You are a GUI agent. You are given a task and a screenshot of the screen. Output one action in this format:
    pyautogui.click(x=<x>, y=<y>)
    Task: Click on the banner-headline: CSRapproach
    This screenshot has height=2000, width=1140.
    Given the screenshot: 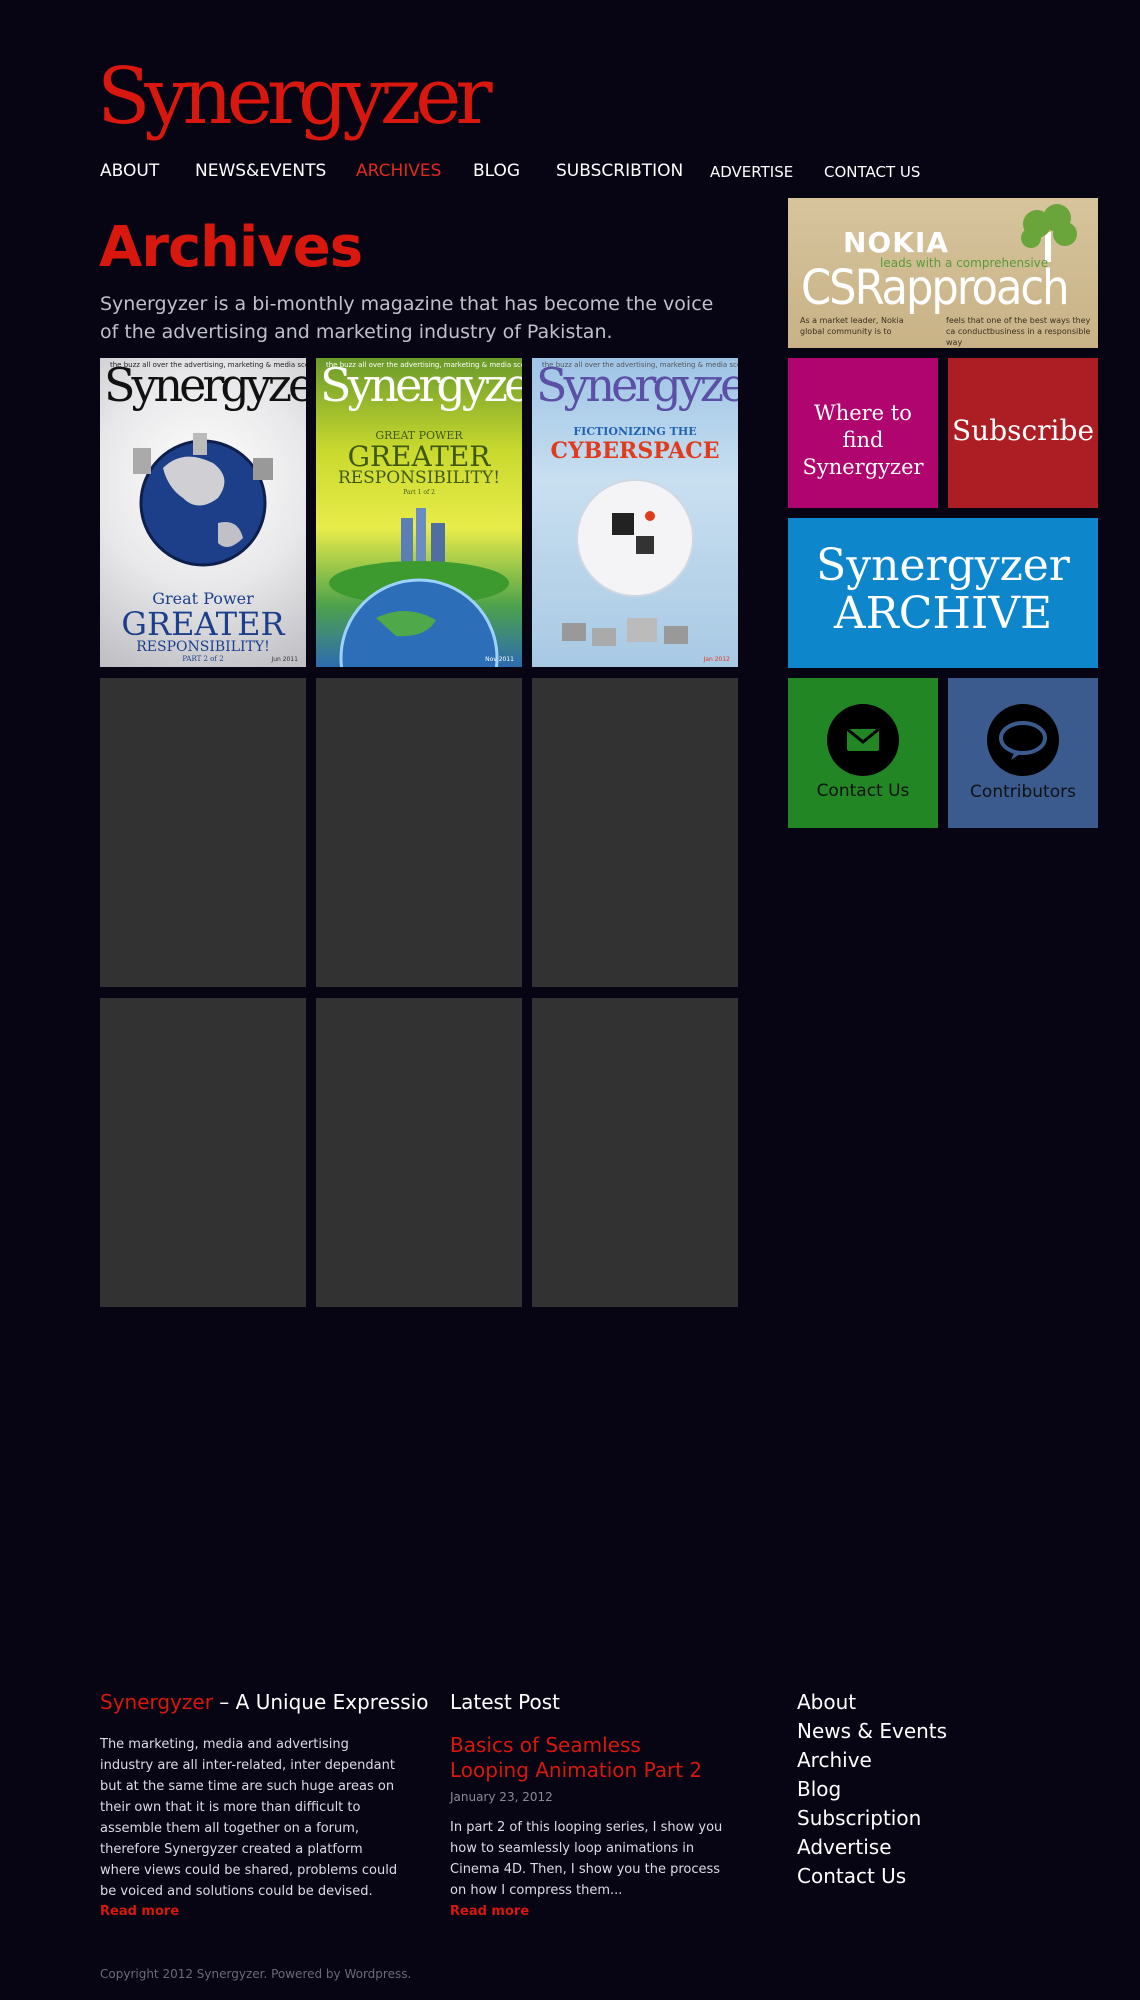 What is the action you would take?
    pyautogui.click(x=935, y=288)
    